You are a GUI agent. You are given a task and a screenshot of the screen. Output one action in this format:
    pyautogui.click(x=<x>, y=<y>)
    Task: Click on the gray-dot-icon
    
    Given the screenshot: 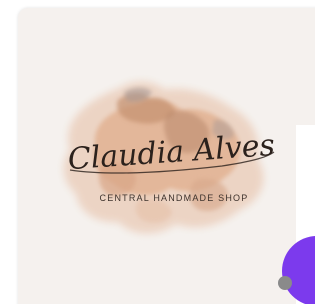 What is the action you would take?
    pyautogui.click(x=285, y=283)
    